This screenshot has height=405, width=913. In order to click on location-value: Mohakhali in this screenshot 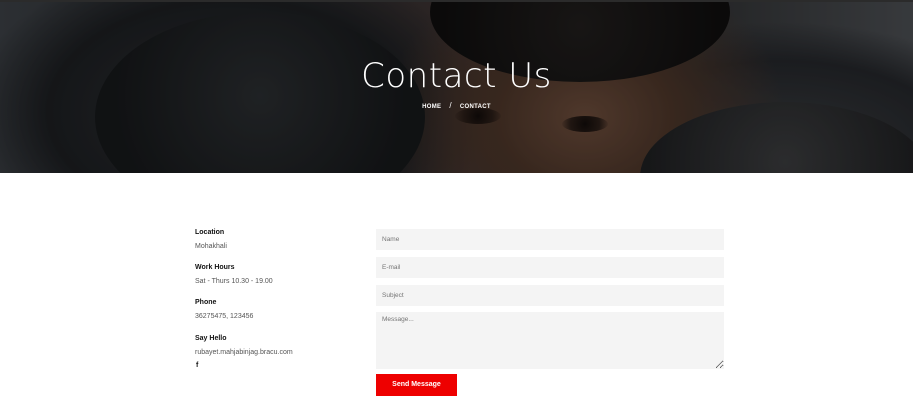, I will do `click(211, 246)`.